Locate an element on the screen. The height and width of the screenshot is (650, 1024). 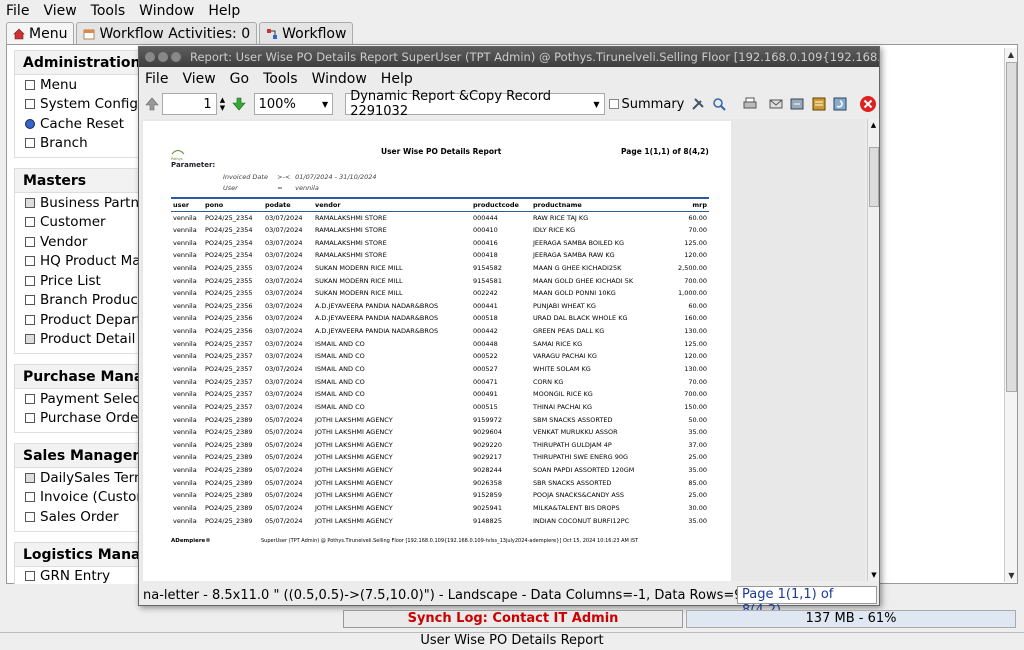
menu-item-menu: Menu is located at coordinates (79, 85).